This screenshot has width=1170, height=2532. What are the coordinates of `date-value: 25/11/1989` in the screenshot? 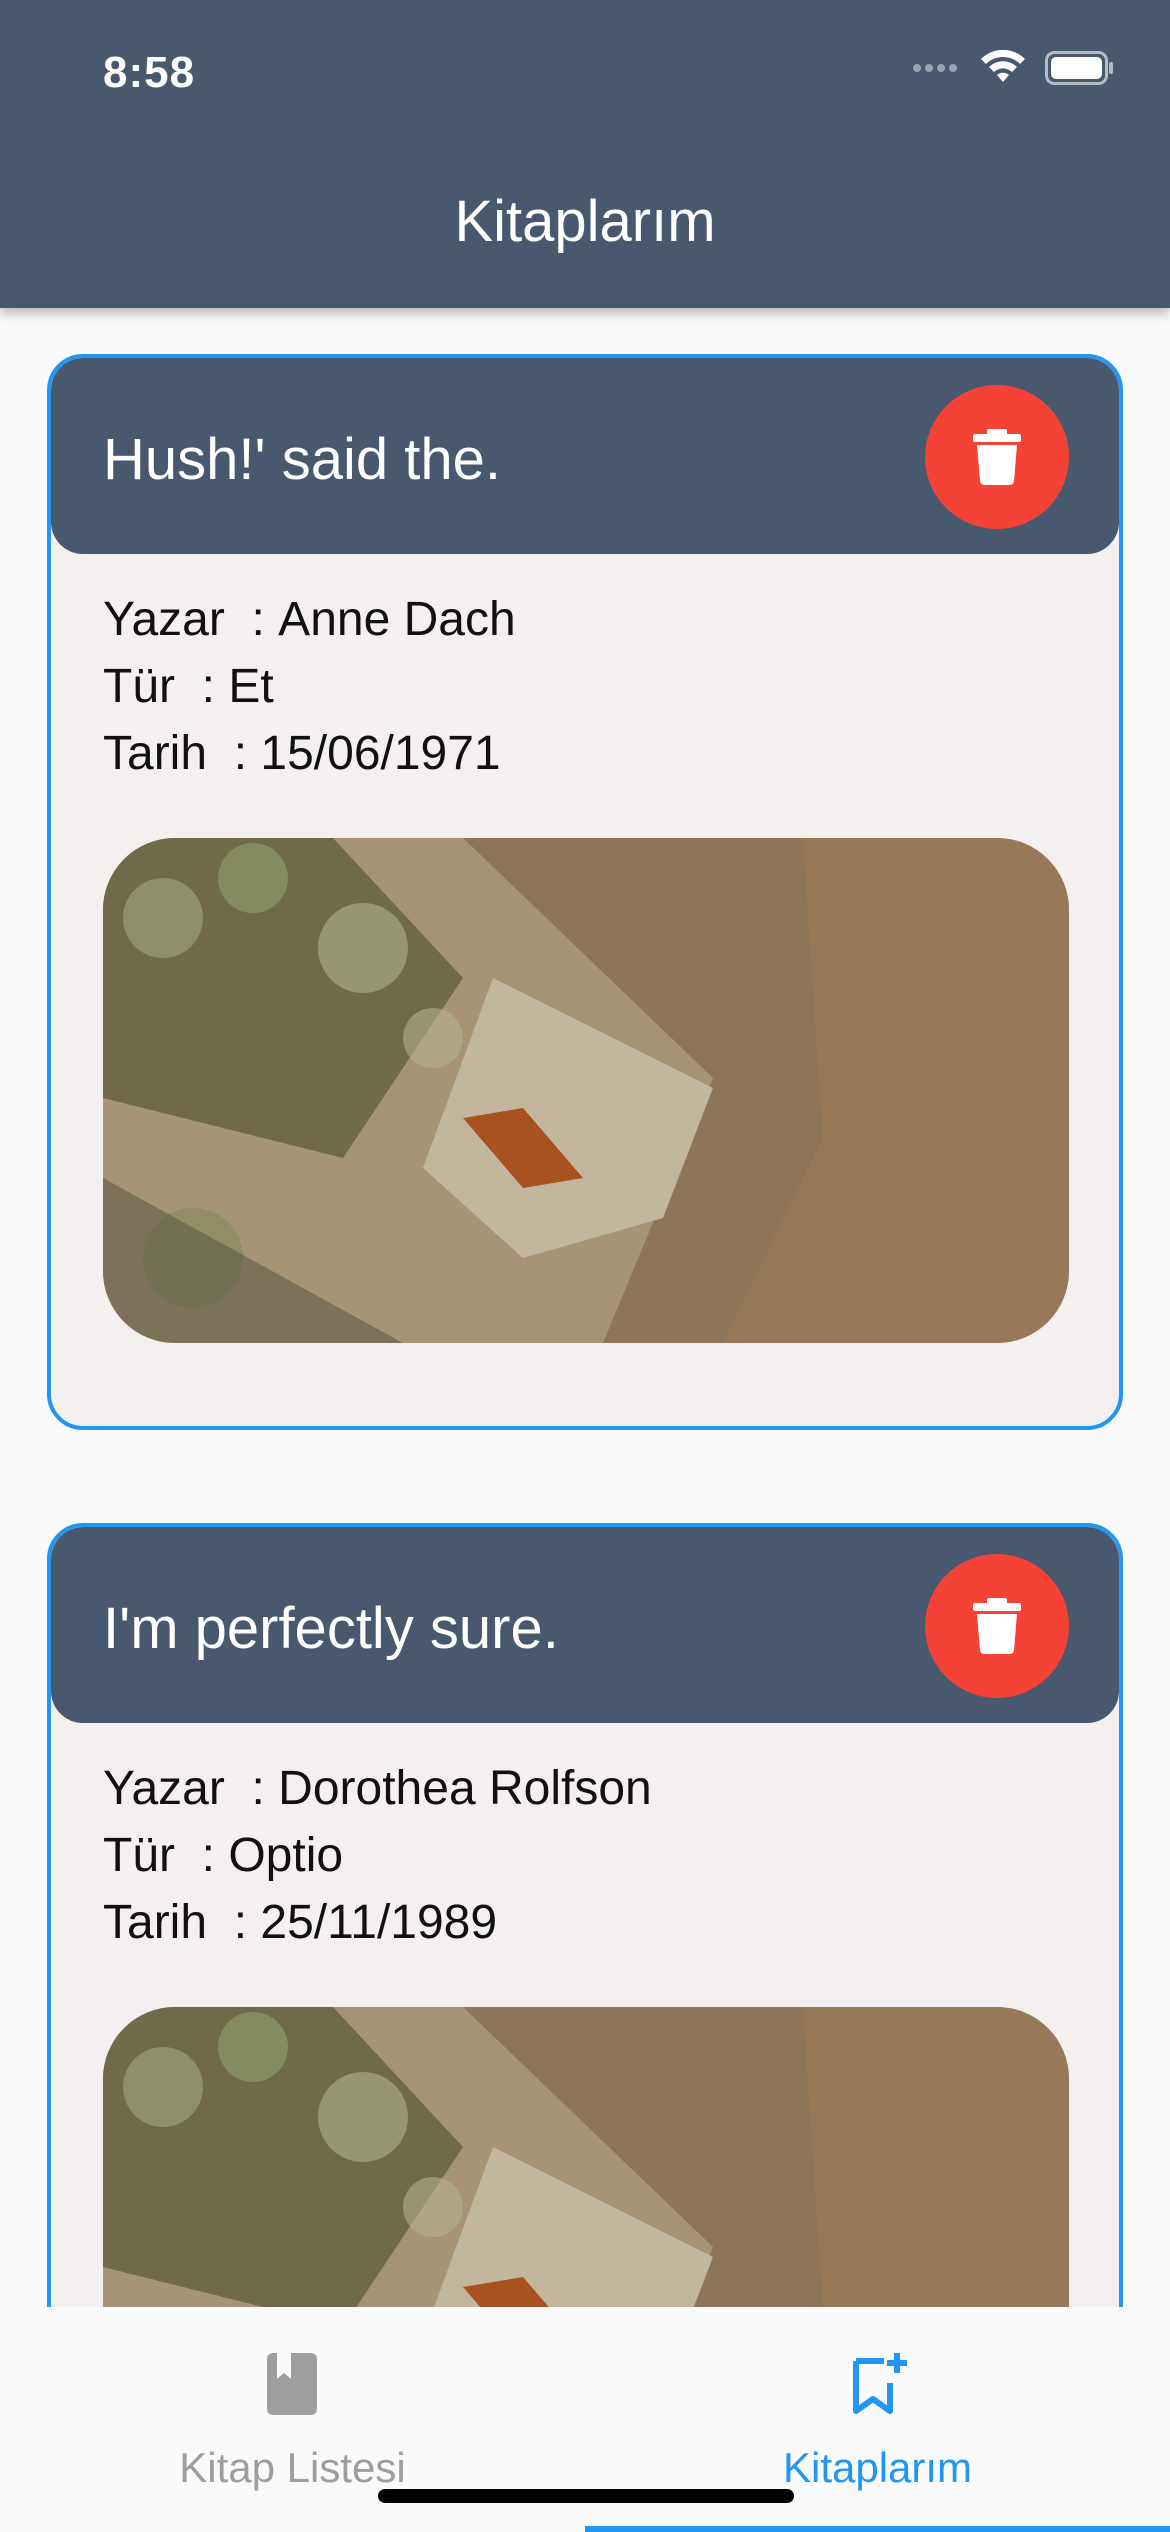 It's located at (379, 1922).